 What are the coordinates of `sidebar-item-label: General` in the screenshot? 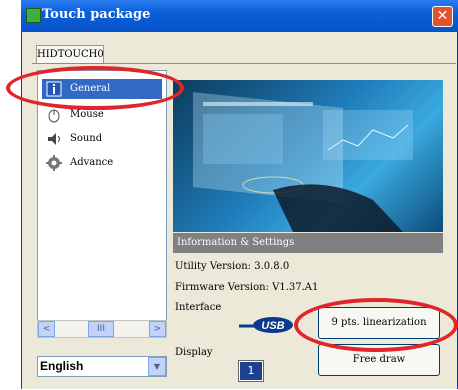 It's located at (90, 88).